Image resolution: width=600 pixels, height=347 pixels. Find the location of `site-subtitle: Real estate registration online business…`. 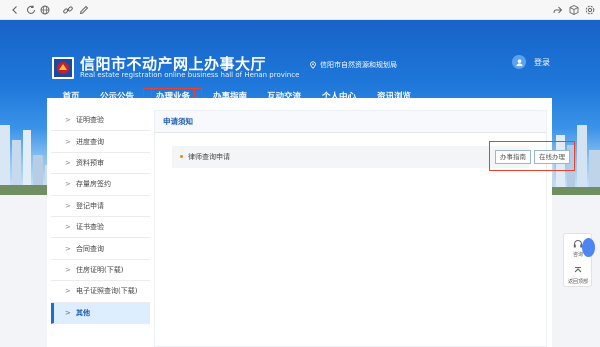

site-subtitle: Real estate registration online business… is located at coordinates (190, 75).